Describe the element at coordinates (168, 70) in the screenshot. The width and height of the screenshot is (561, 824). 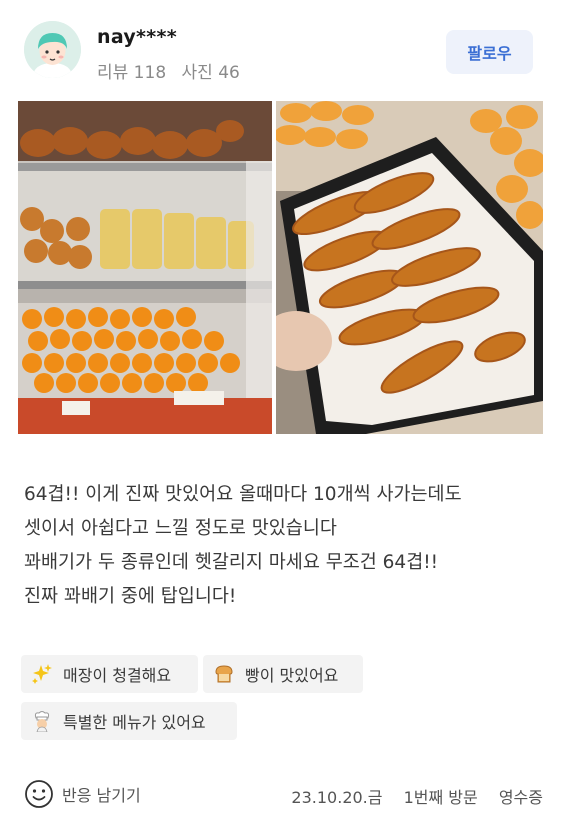
I see `user-stats: 리뷰 118 사진 46` at that location.